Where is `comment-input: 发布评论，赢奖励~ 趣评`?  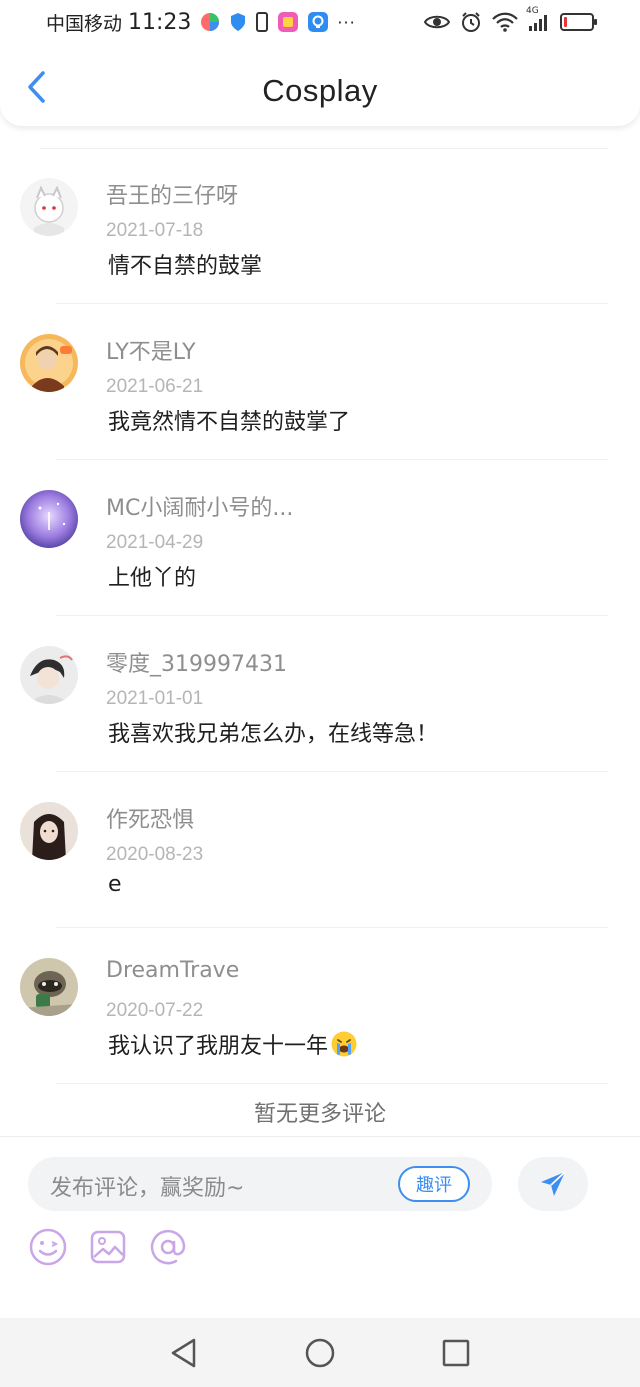 comment-input: 发布评论，赢奖励~ 趣评 is located at coordinates (260, 1184).